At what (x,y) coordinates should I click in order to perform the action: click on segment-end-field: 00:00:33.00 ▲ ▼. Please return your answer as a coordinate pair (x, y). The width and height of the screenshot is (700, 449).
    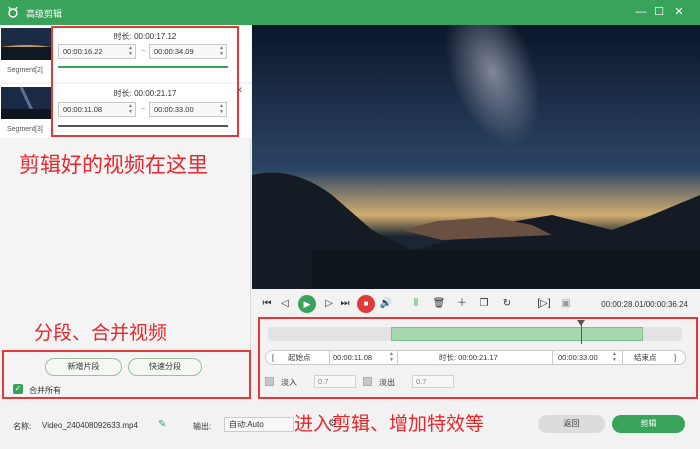
    Looking at the image, I should click on (188, 109).